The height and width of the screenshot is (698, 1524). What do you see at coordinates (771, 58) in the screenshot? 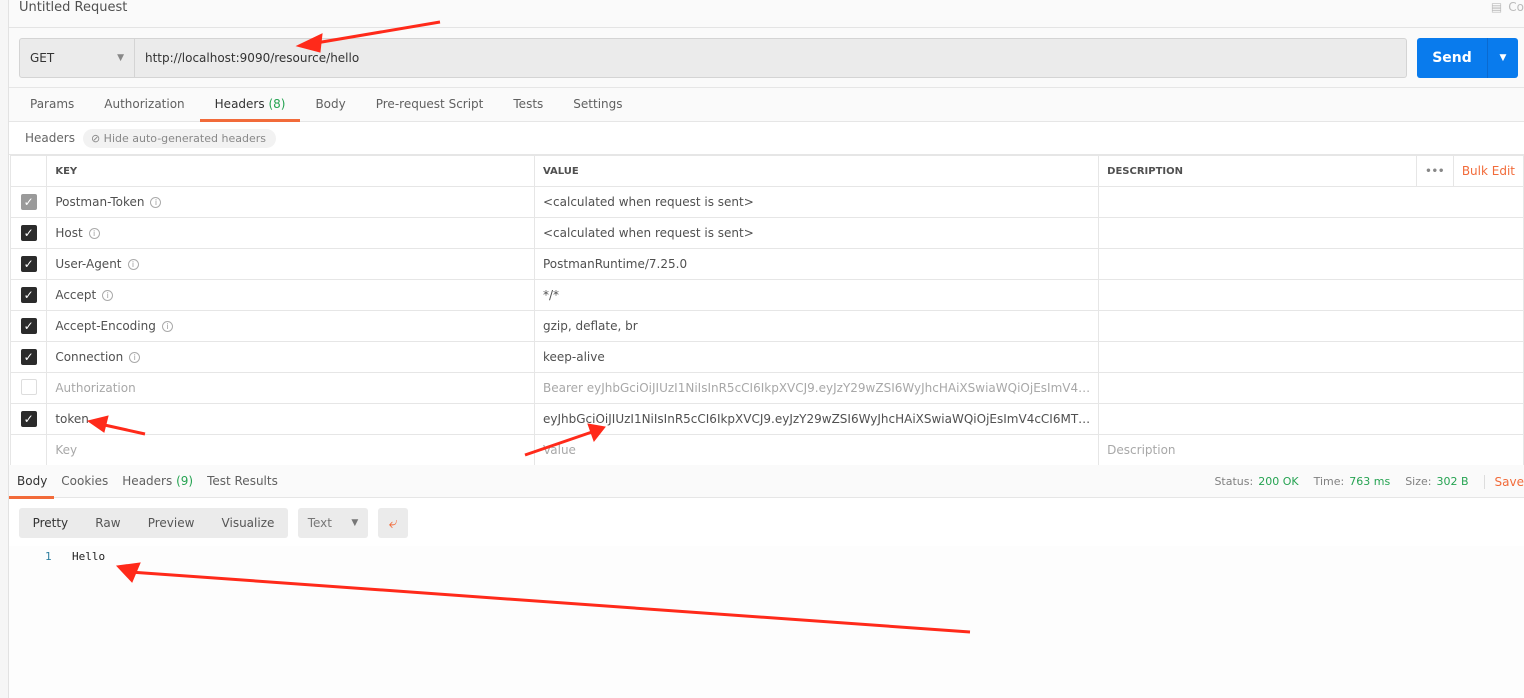
I see `url-input: http://localhost:9090/resource/hello` at bounding box center [771, 58].